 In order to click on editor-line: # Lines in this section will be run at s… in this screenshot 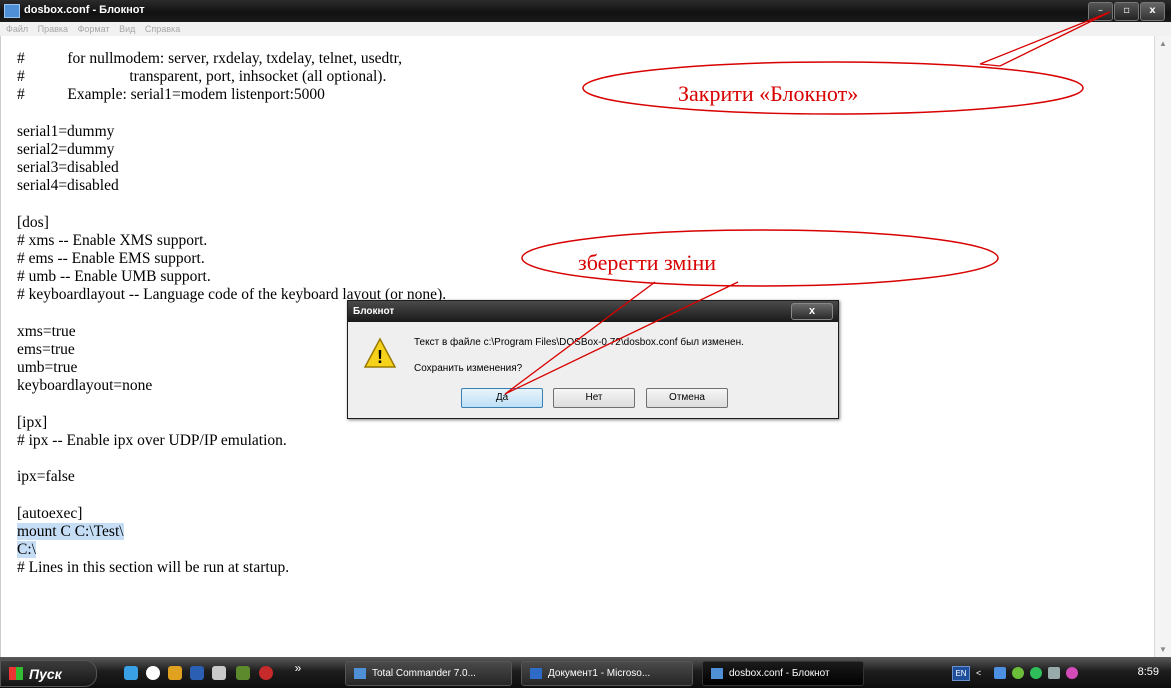, I will do `click(231, 568)`.